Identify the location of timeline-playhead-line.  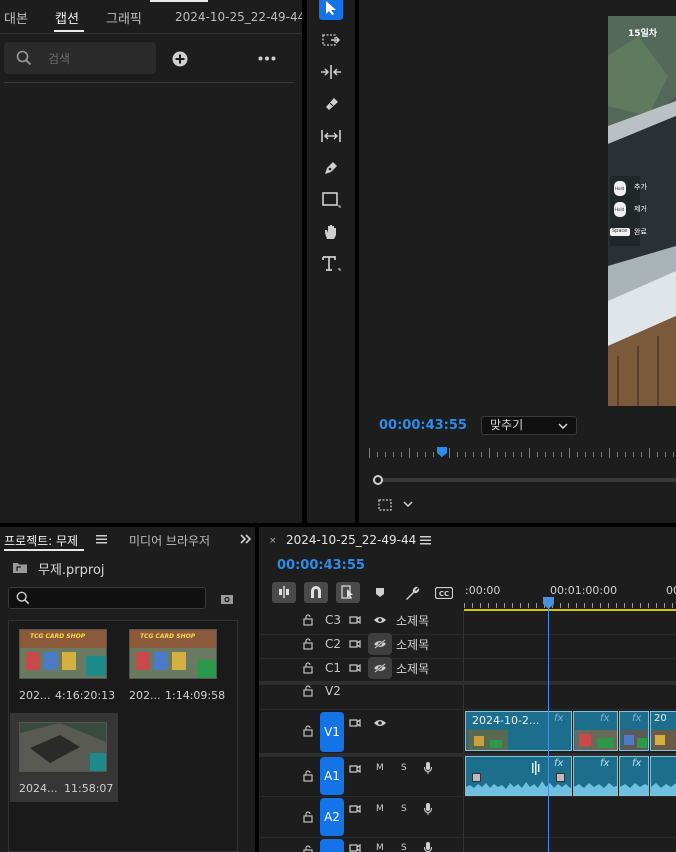
(548, 729).